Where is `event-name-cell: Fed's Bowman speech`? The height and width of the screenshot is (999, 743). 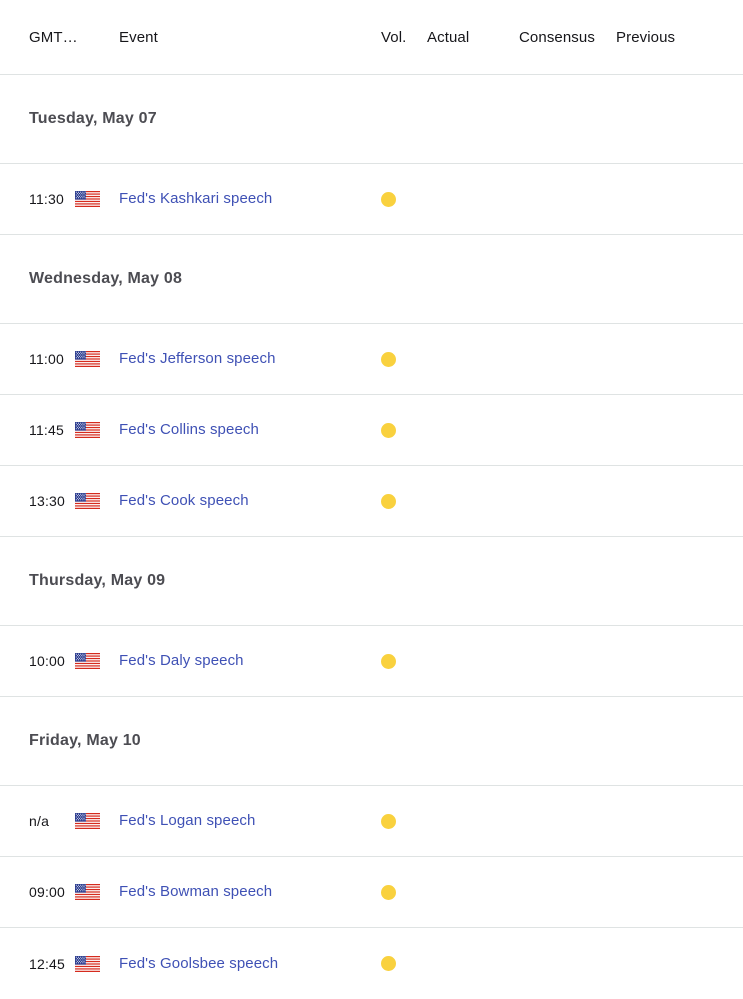 event-name-cell: Fed's Bowman speech is located at coordinates (250, 892).